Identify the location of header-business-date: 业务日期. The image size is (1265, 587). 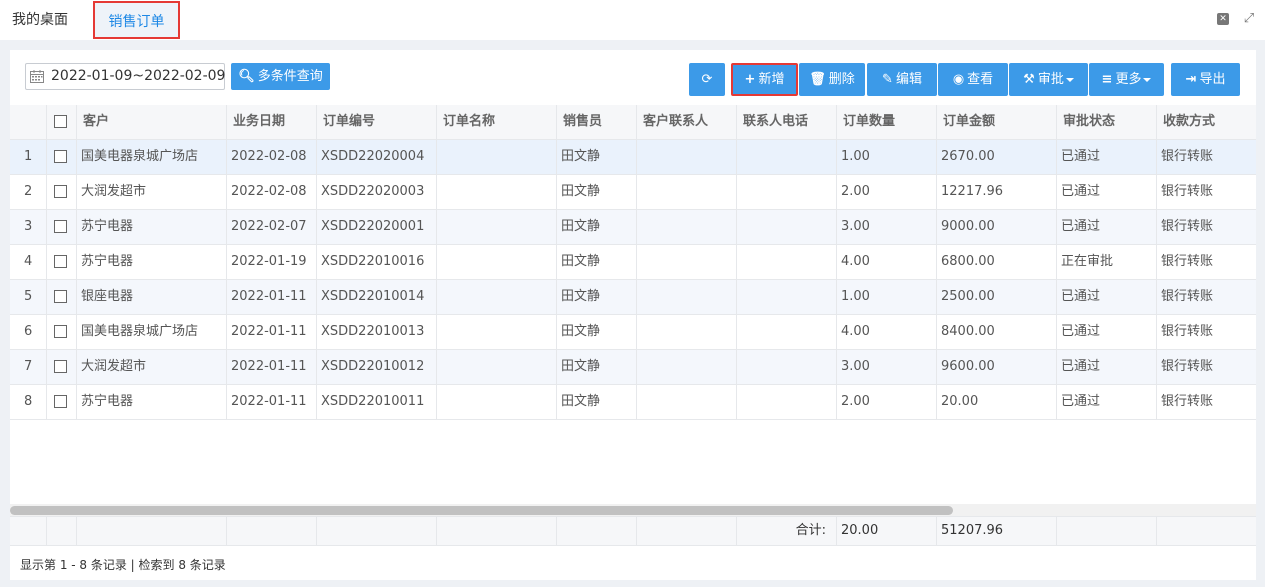
(272, 122).